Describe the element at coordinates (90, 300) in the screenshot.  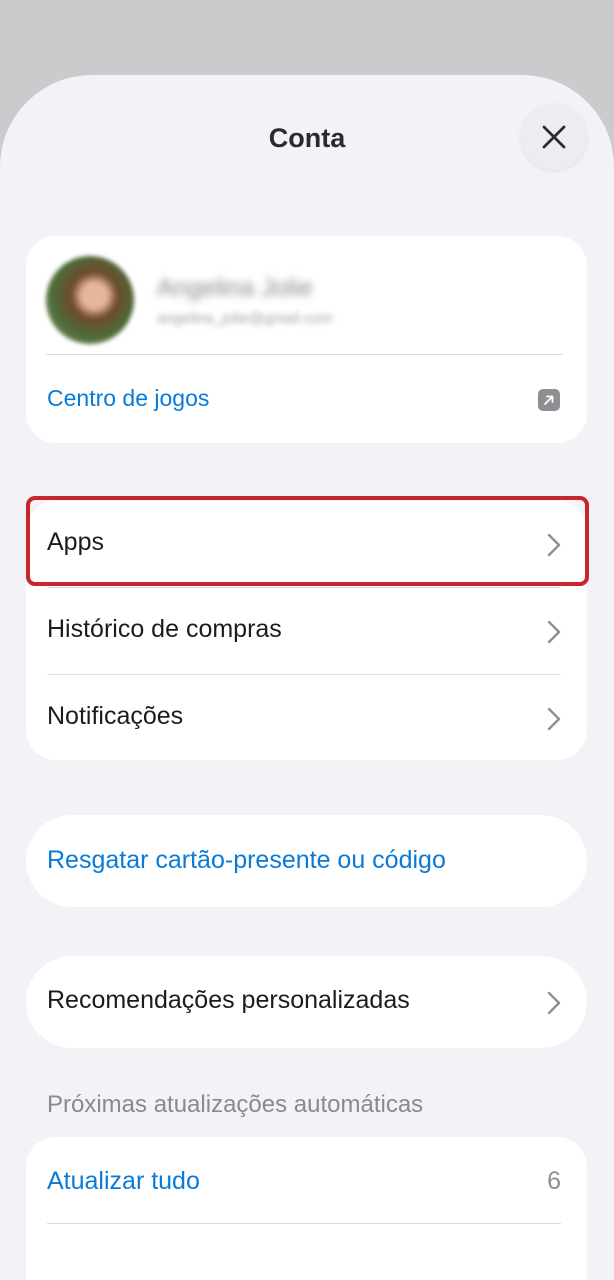
I see `avatar` at that location.